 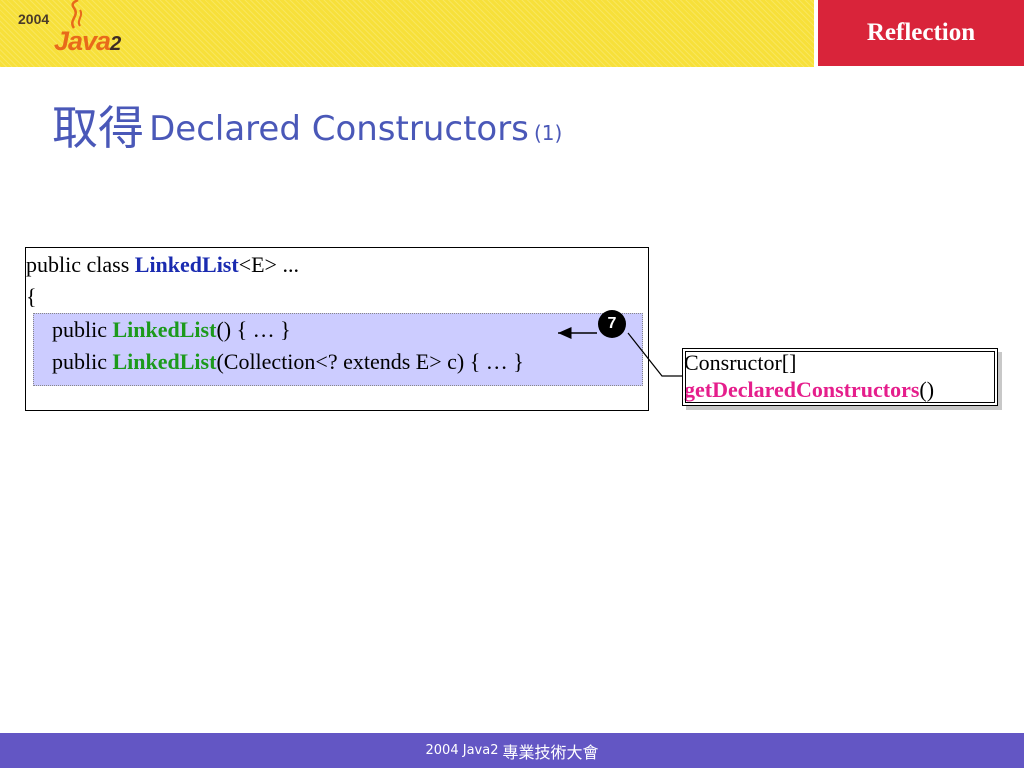 I want to click on footer-bar: 2004 Java2 專業技術大會, so click(x=512, y=750).